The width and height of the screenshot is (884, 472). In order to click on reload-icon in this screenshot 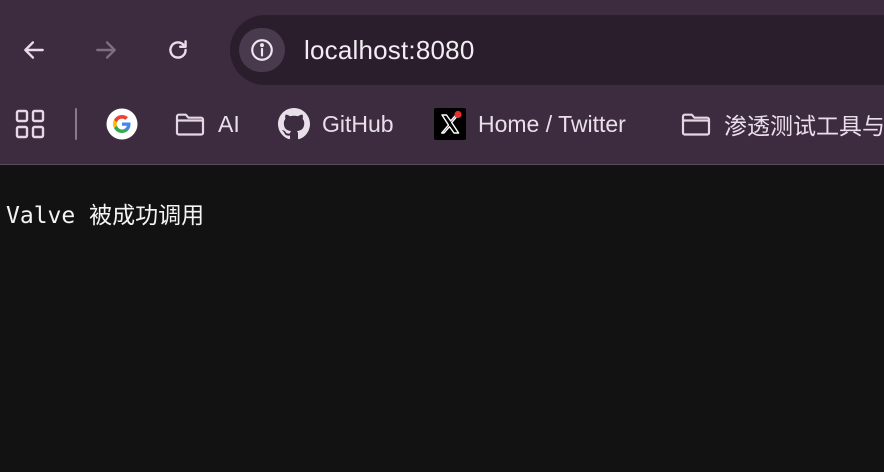, I will do `click(178, 49)`.